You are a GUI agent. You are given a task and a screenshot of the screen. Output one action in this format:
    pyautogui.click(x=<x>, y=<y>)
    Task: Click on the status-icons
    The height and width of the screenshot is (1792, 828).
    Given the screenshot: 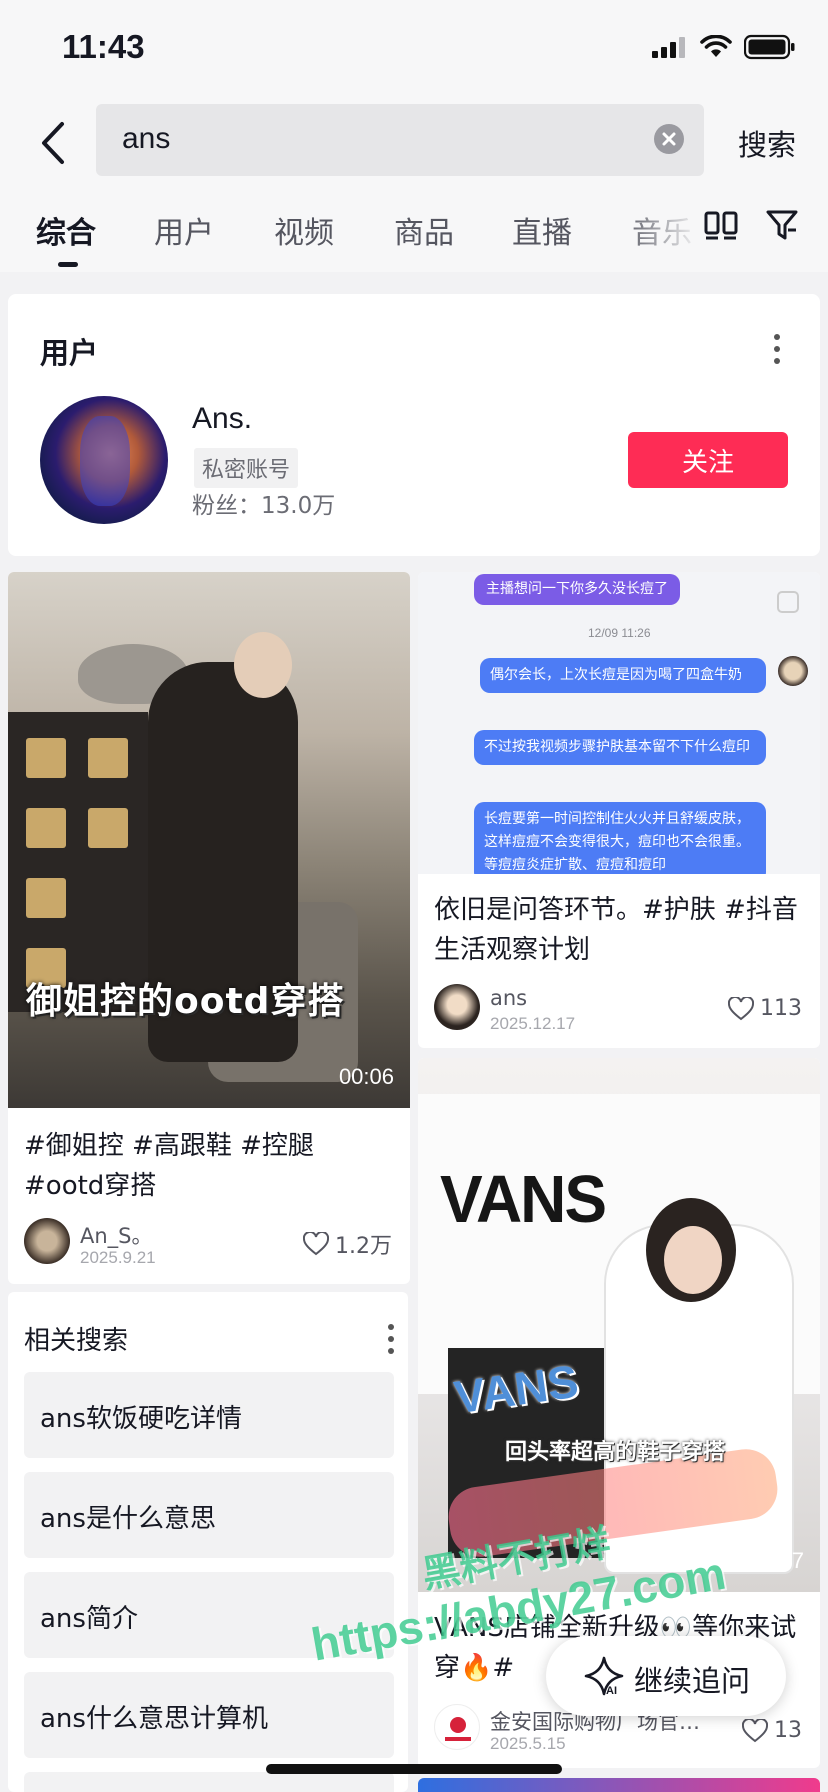 What is the action you would take?
    pyautogui.click(x=724, y=47)
    